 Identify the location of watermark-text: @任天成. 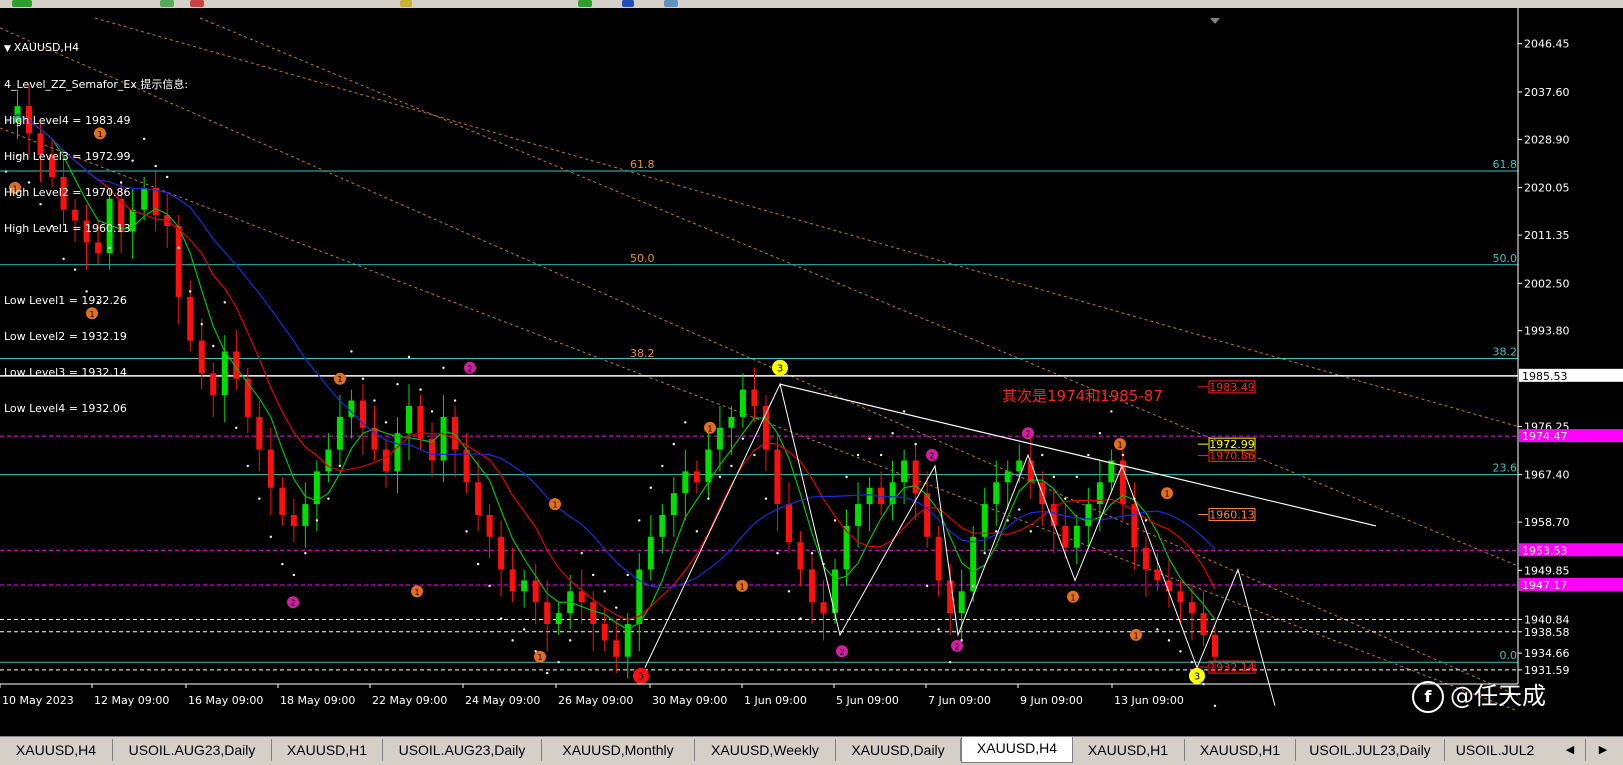
(1498, 696).